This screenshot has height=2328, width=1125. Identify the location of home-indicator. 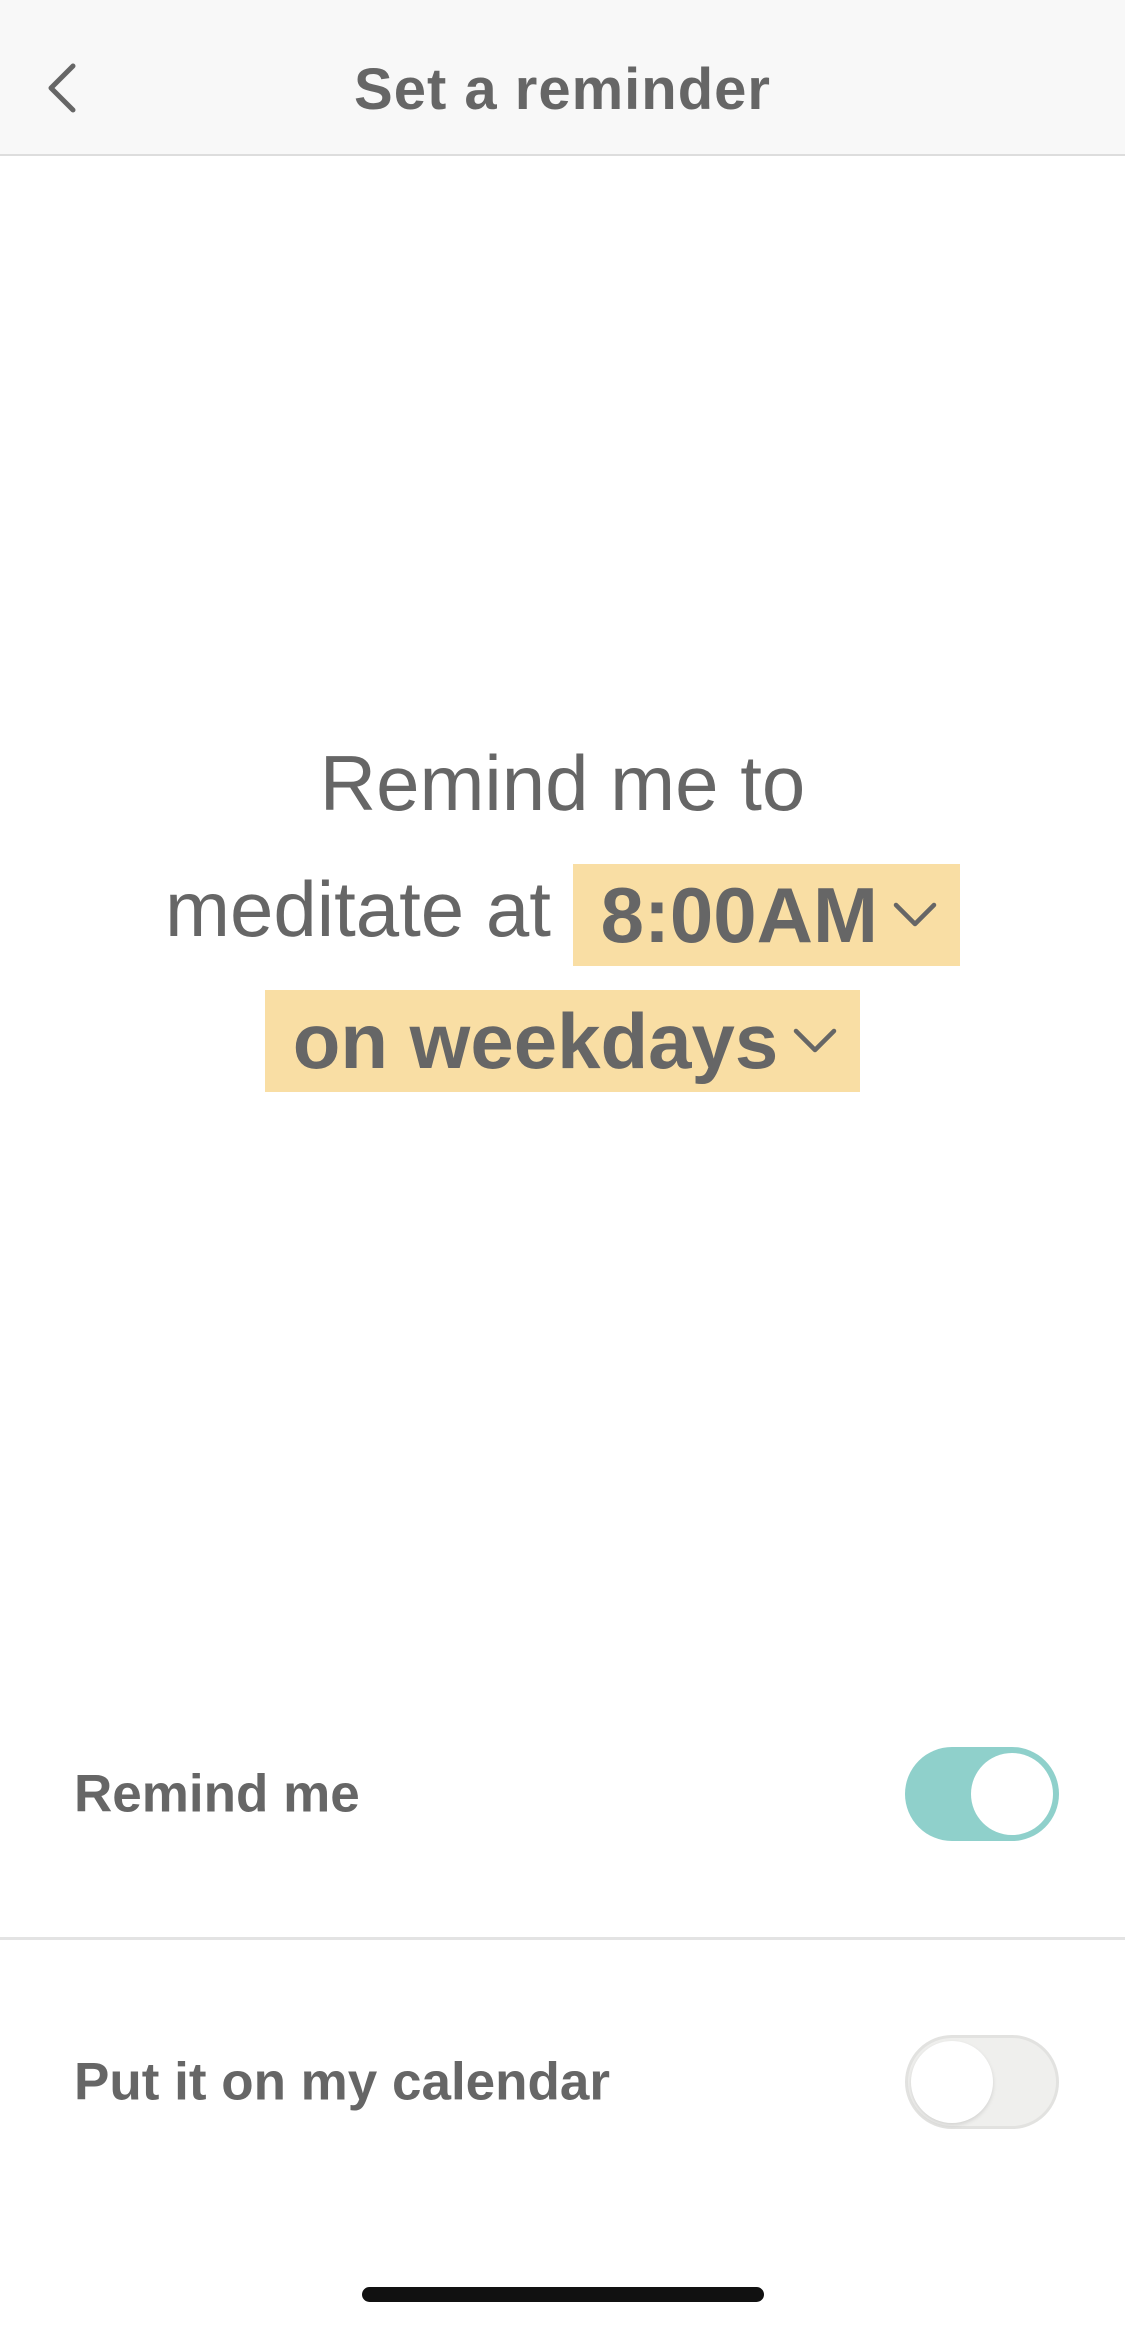
(563, 2294).